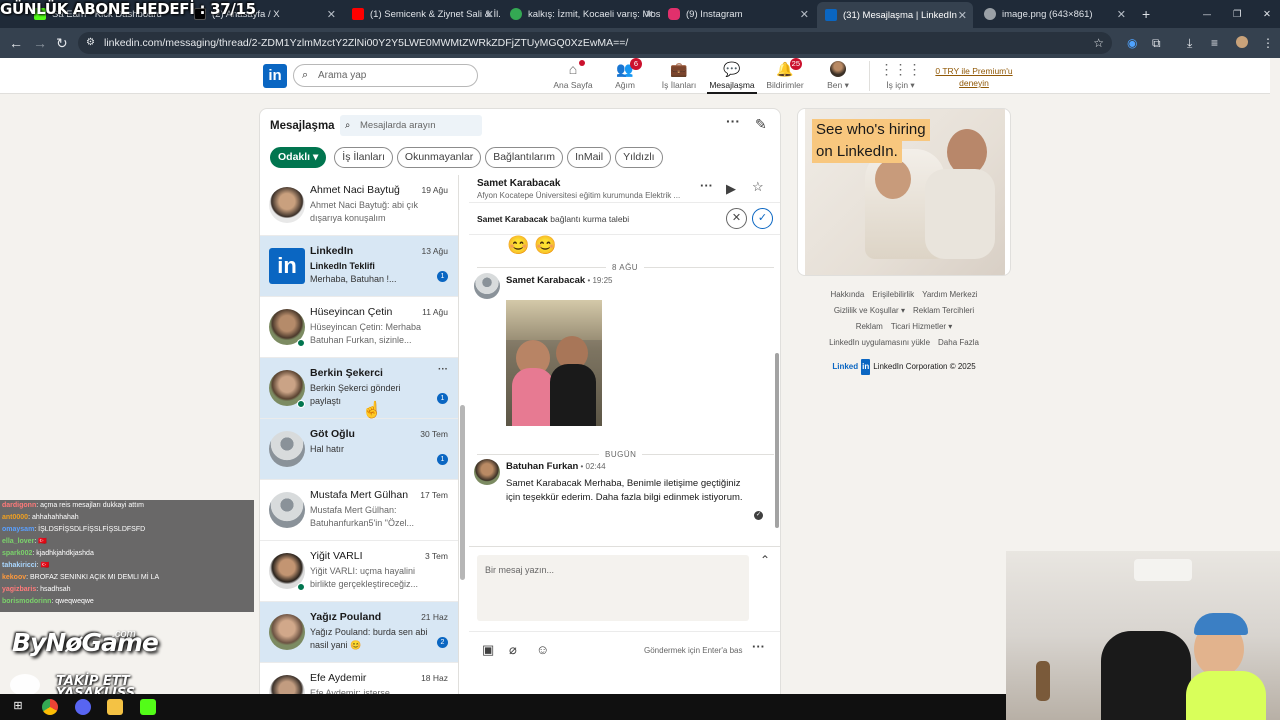 This screenshot has height=720, width=1280. Describe the element at coordinates (758, 187) in the screenshot. I see `star-icon: ☆` at that location.